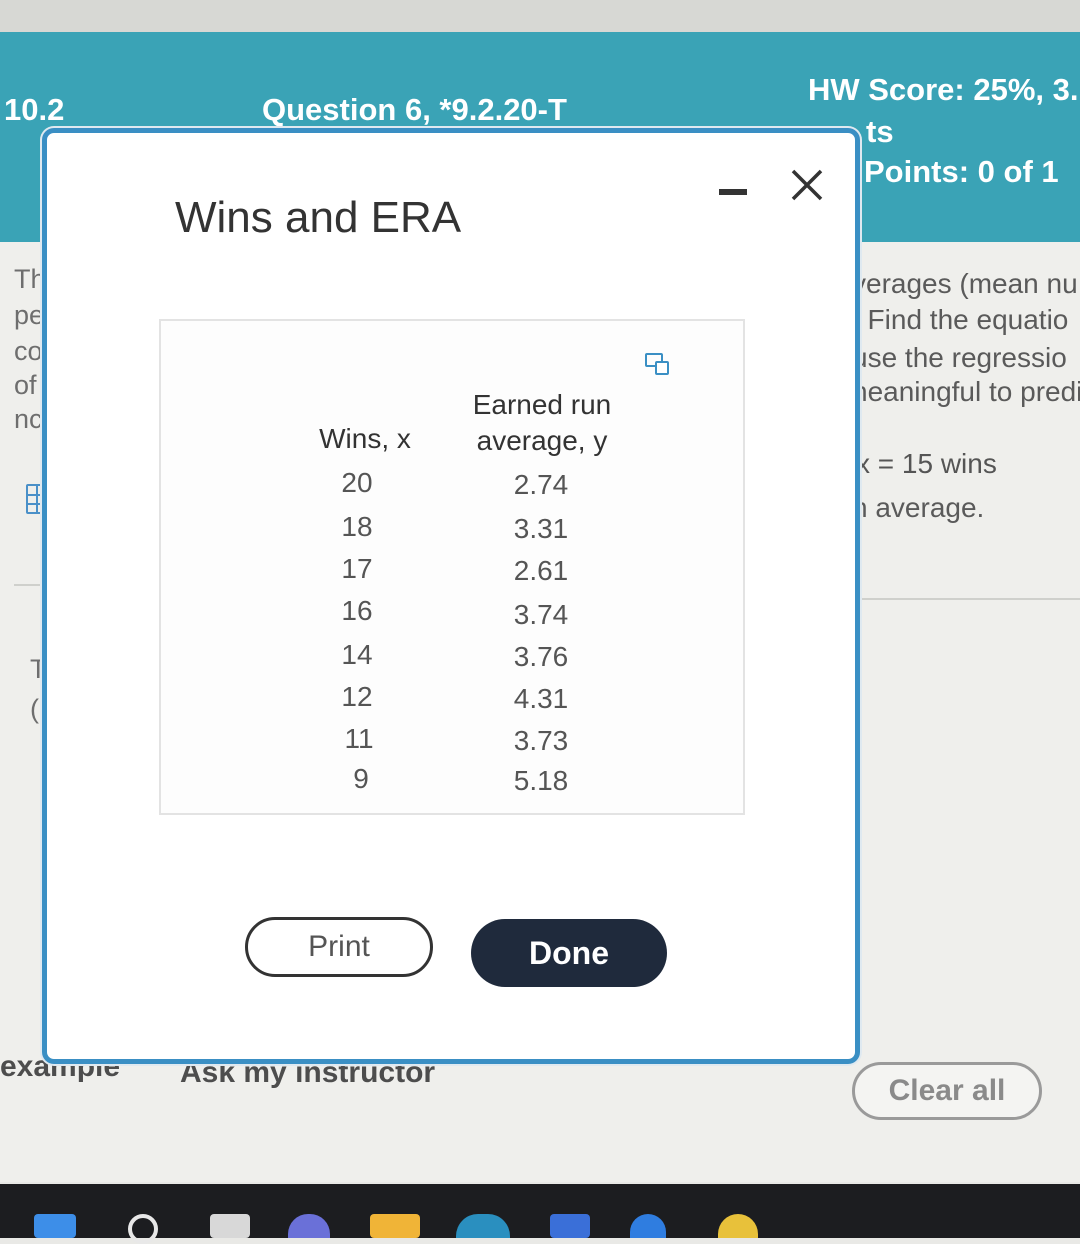 This screenshot has width=1080, height=1244. I want to click on bg-right-text: x = 15 wins, so click(926, 463).